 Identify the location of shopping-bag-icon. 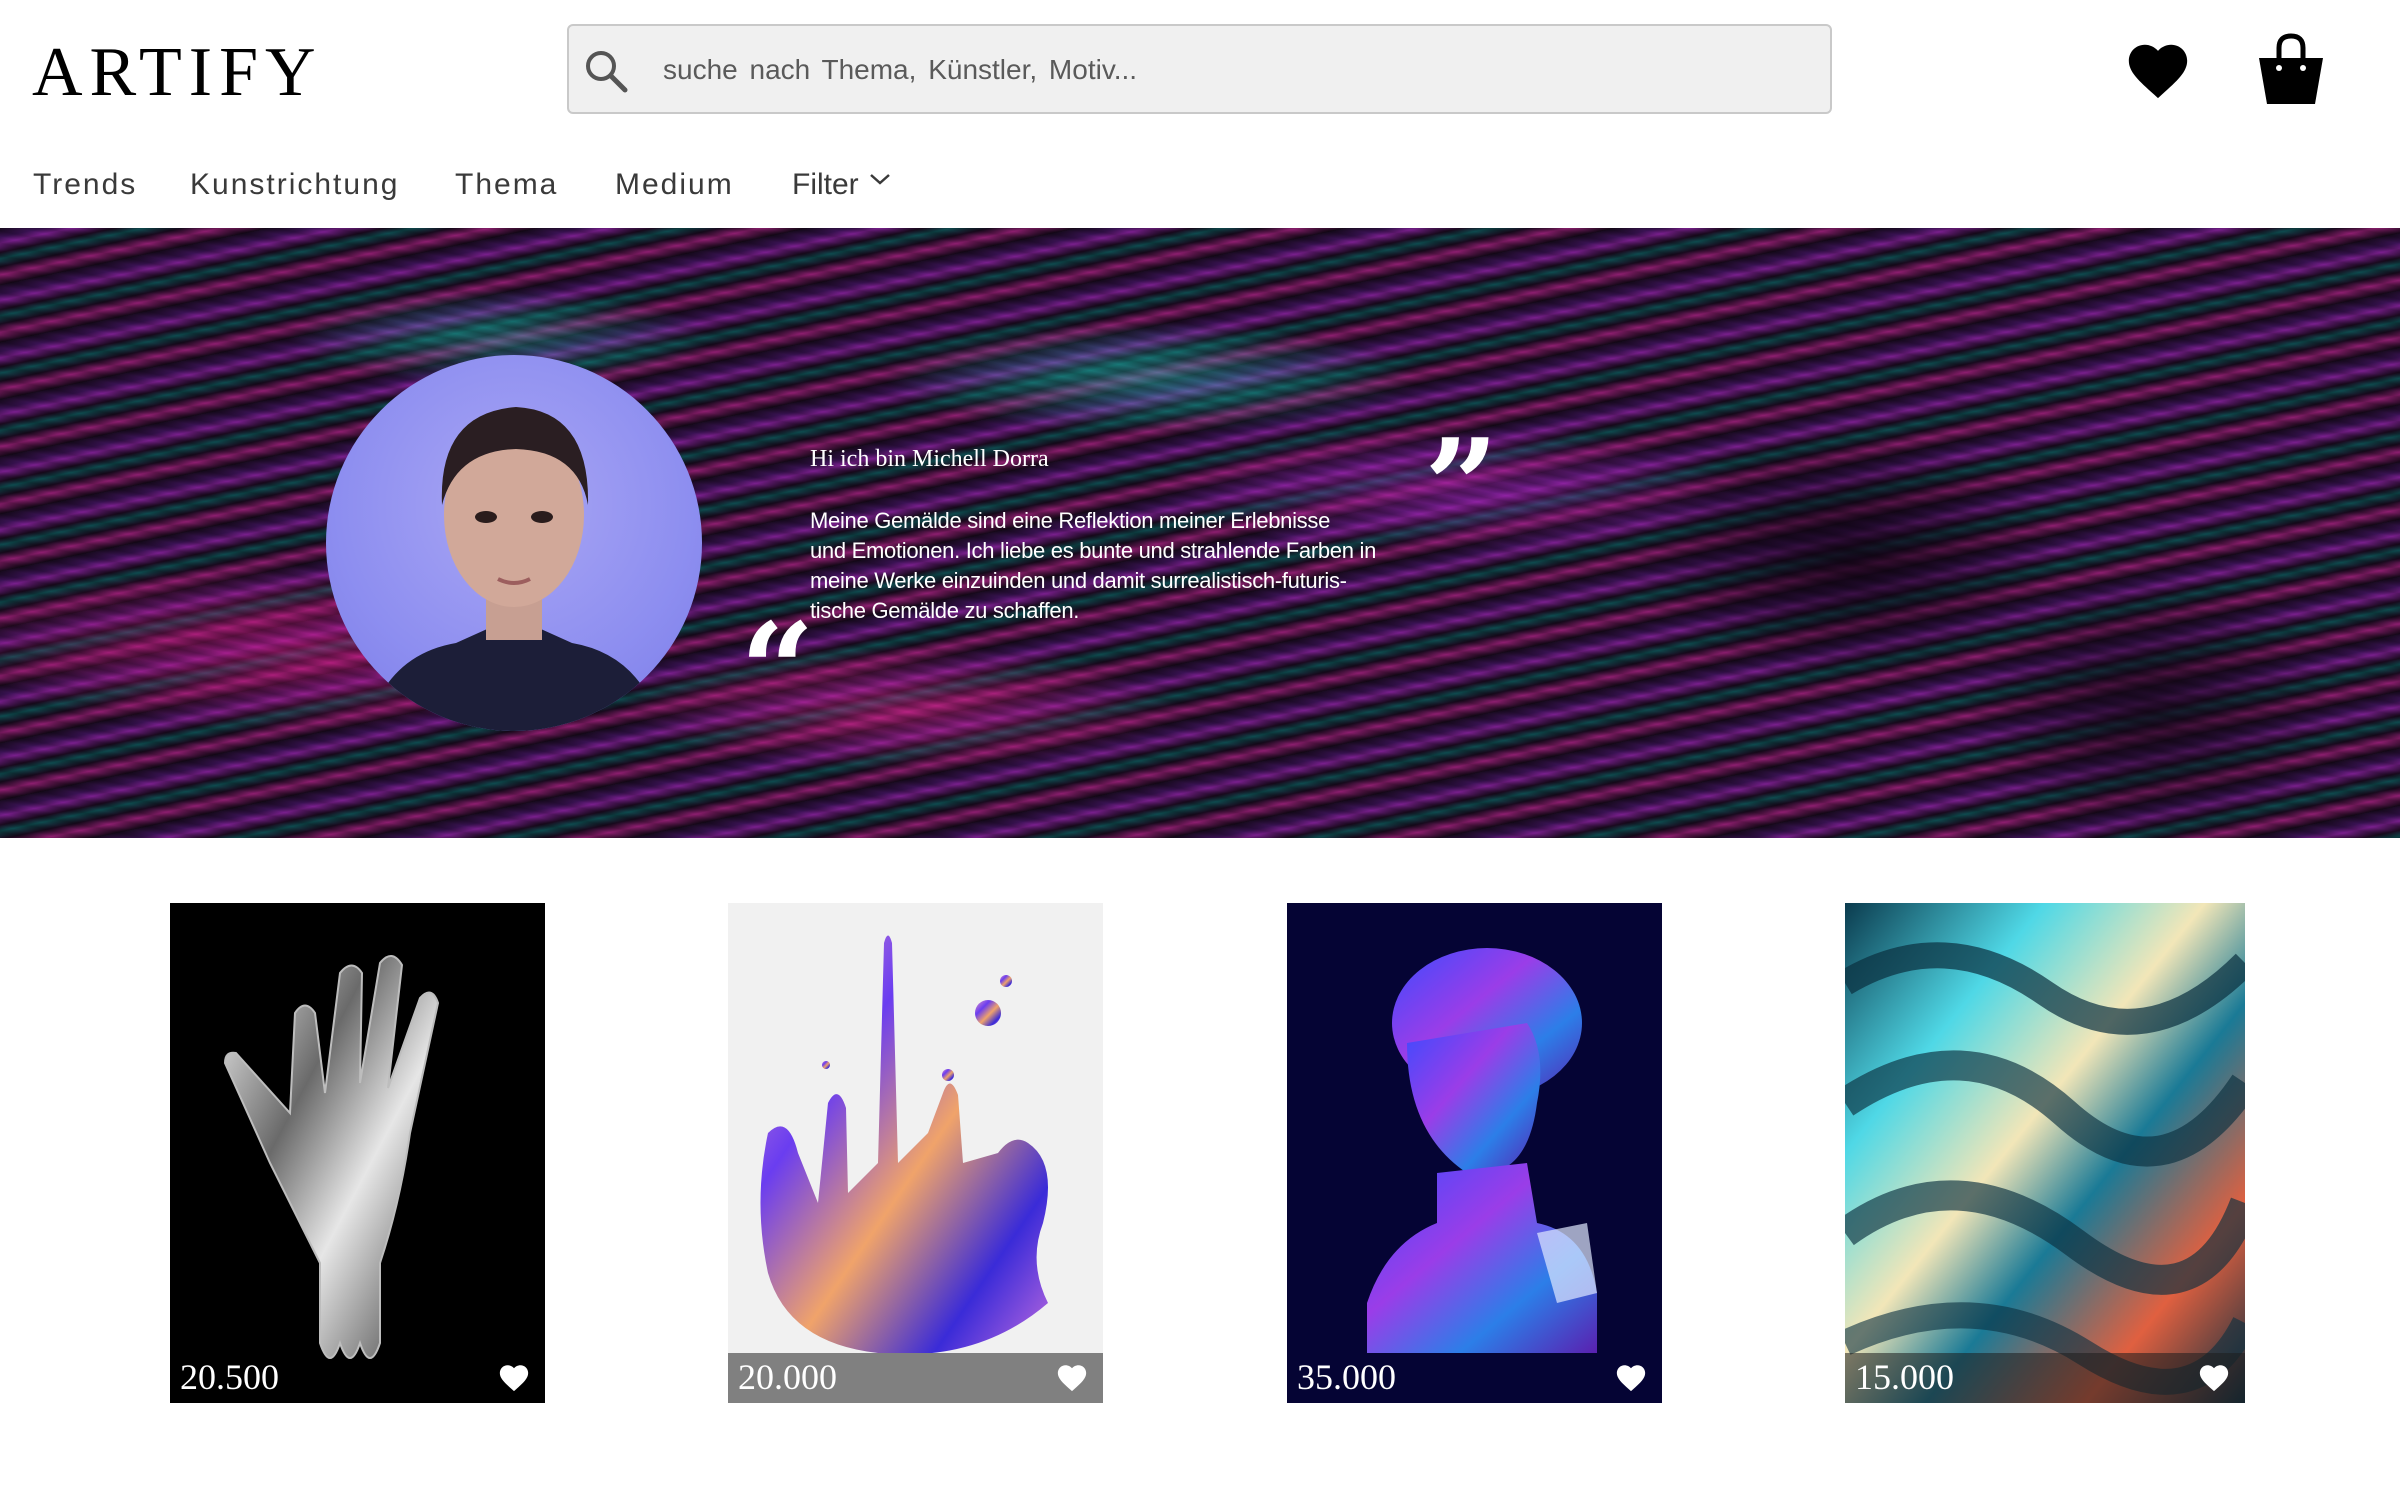
(2291, 68).